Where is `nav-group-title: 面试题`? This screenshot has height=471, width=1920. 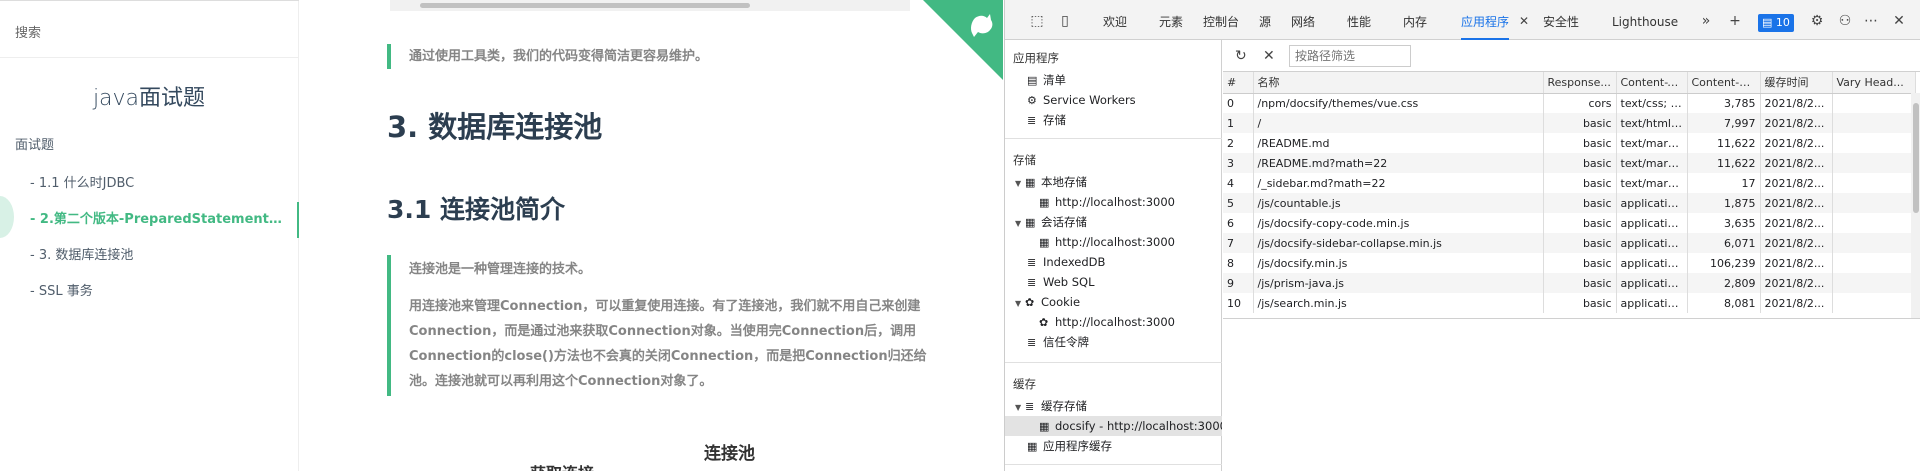 nav-group-title: 面试题 is located at coordinates (149, 145).